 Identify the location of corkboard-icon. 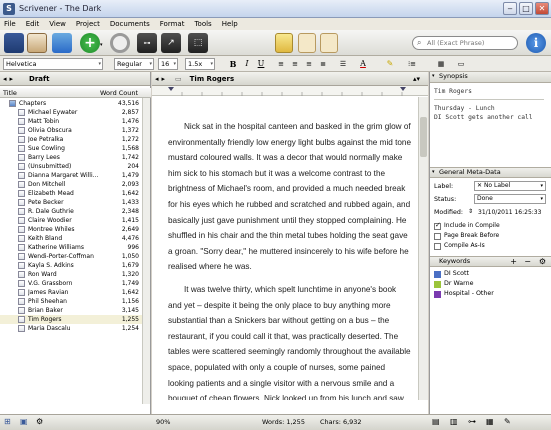
(37, 43).